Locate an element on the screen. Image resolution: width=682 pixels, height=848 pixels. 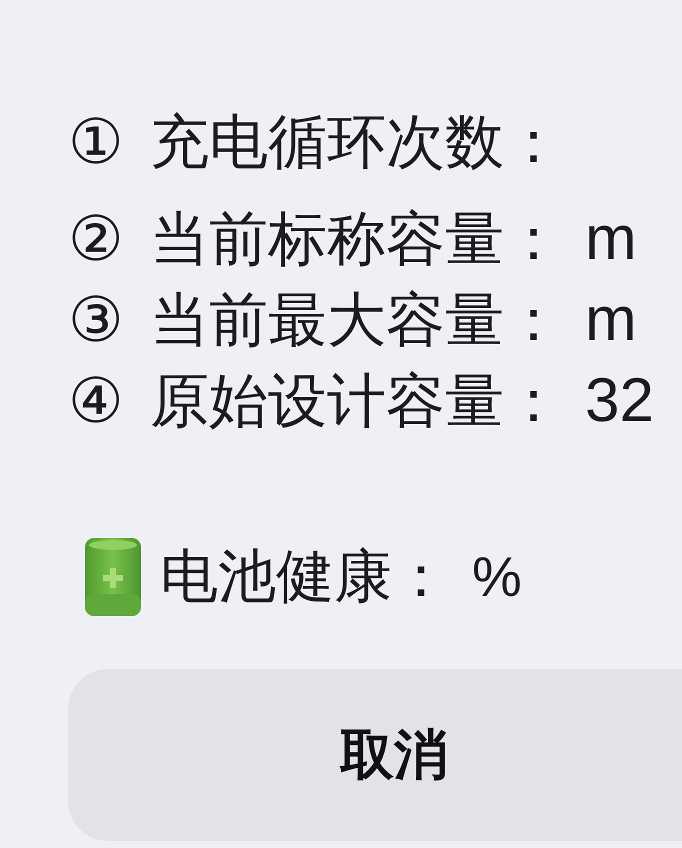
health-label: 电池健康： is located at coordinates (305, 577).